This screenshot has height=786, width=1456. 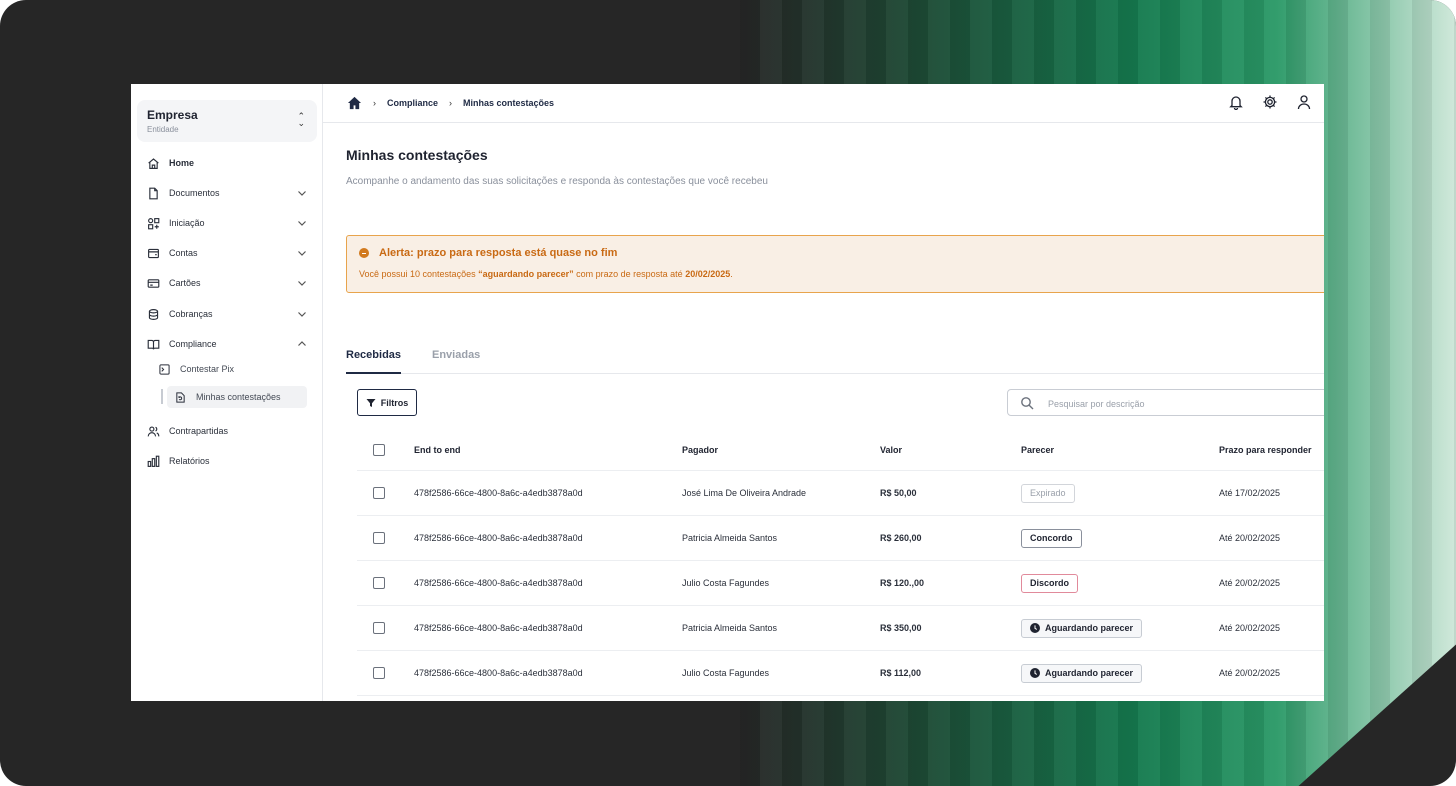 I want to click on sidebar-item-home: Home, so click(x=227, y=163).